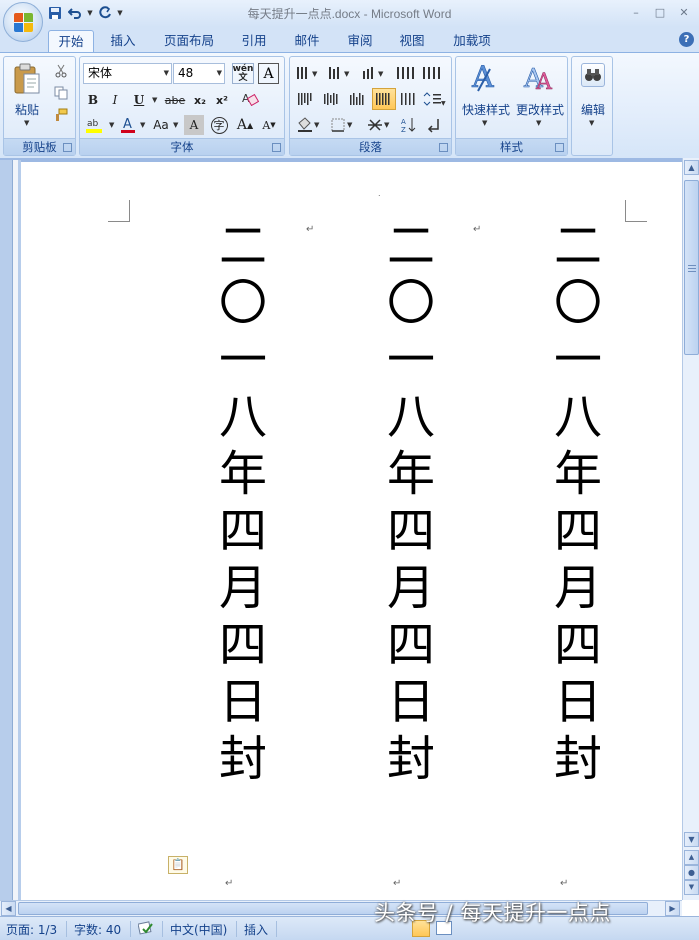 Image resolution: width=699 pixels, height=940 pixels. I want to click on editing-button: 编辑 ▼, so click(593, 96).